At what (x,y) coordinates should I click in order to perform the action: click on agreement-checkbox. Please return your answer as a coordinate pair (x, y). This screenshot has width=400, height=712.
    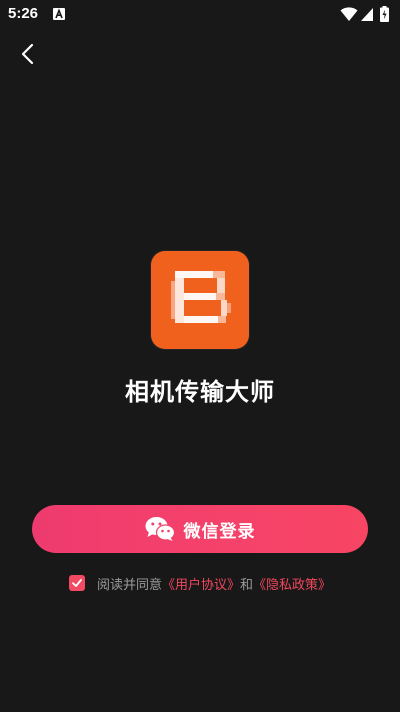
    Looking at the image, I should click on (76, 583).